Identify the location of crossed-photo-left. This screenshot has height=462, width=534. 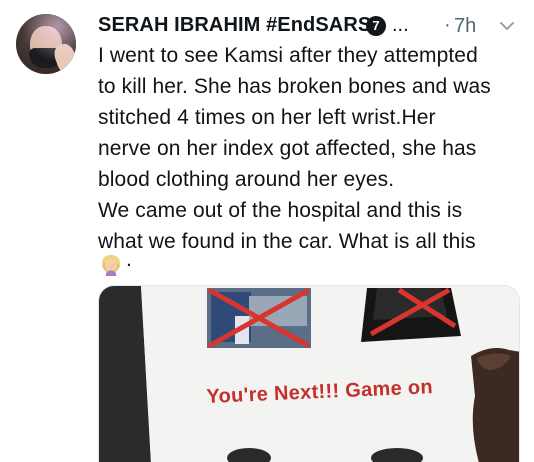
(259, 318).